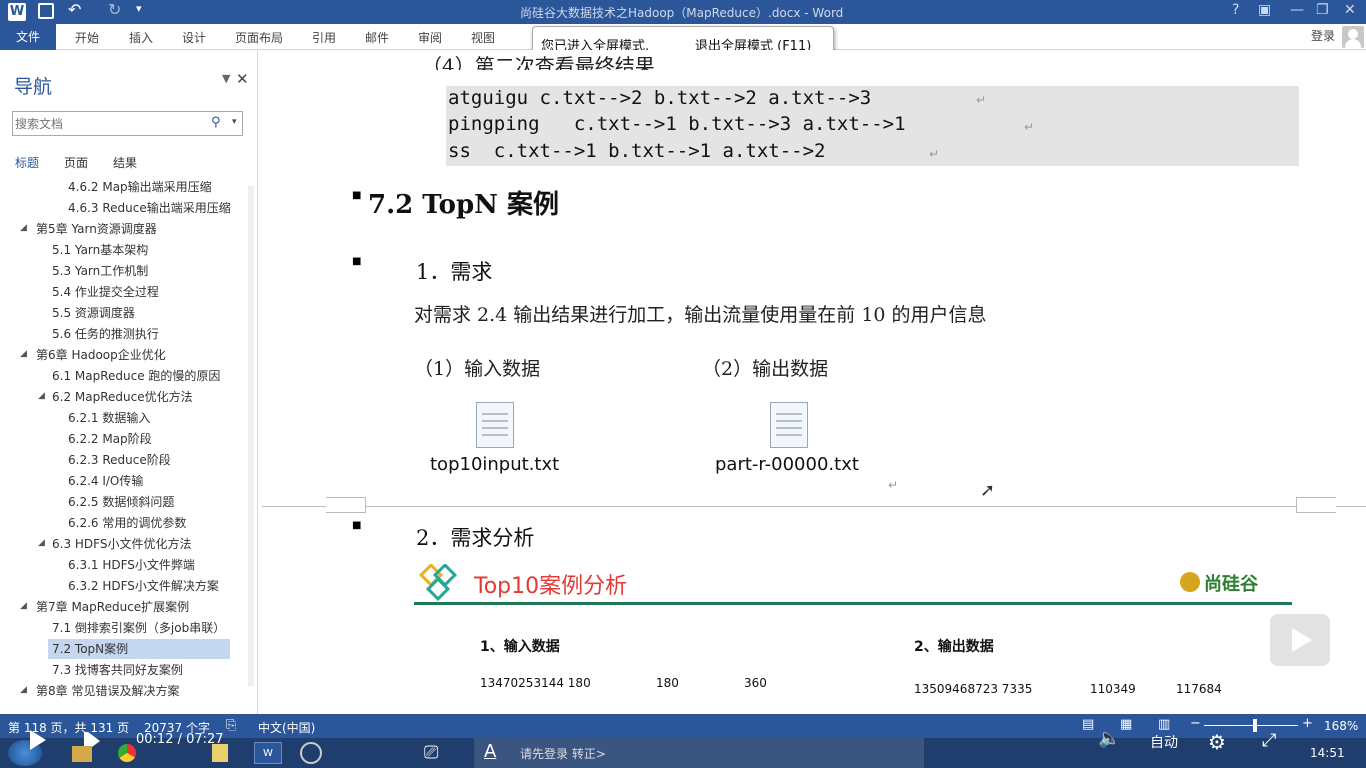  What do you see at coordinates (787, 464) in the screenshot?
I see `output-file-name: part-r-00000.txt` at bounding box center [787, 464].